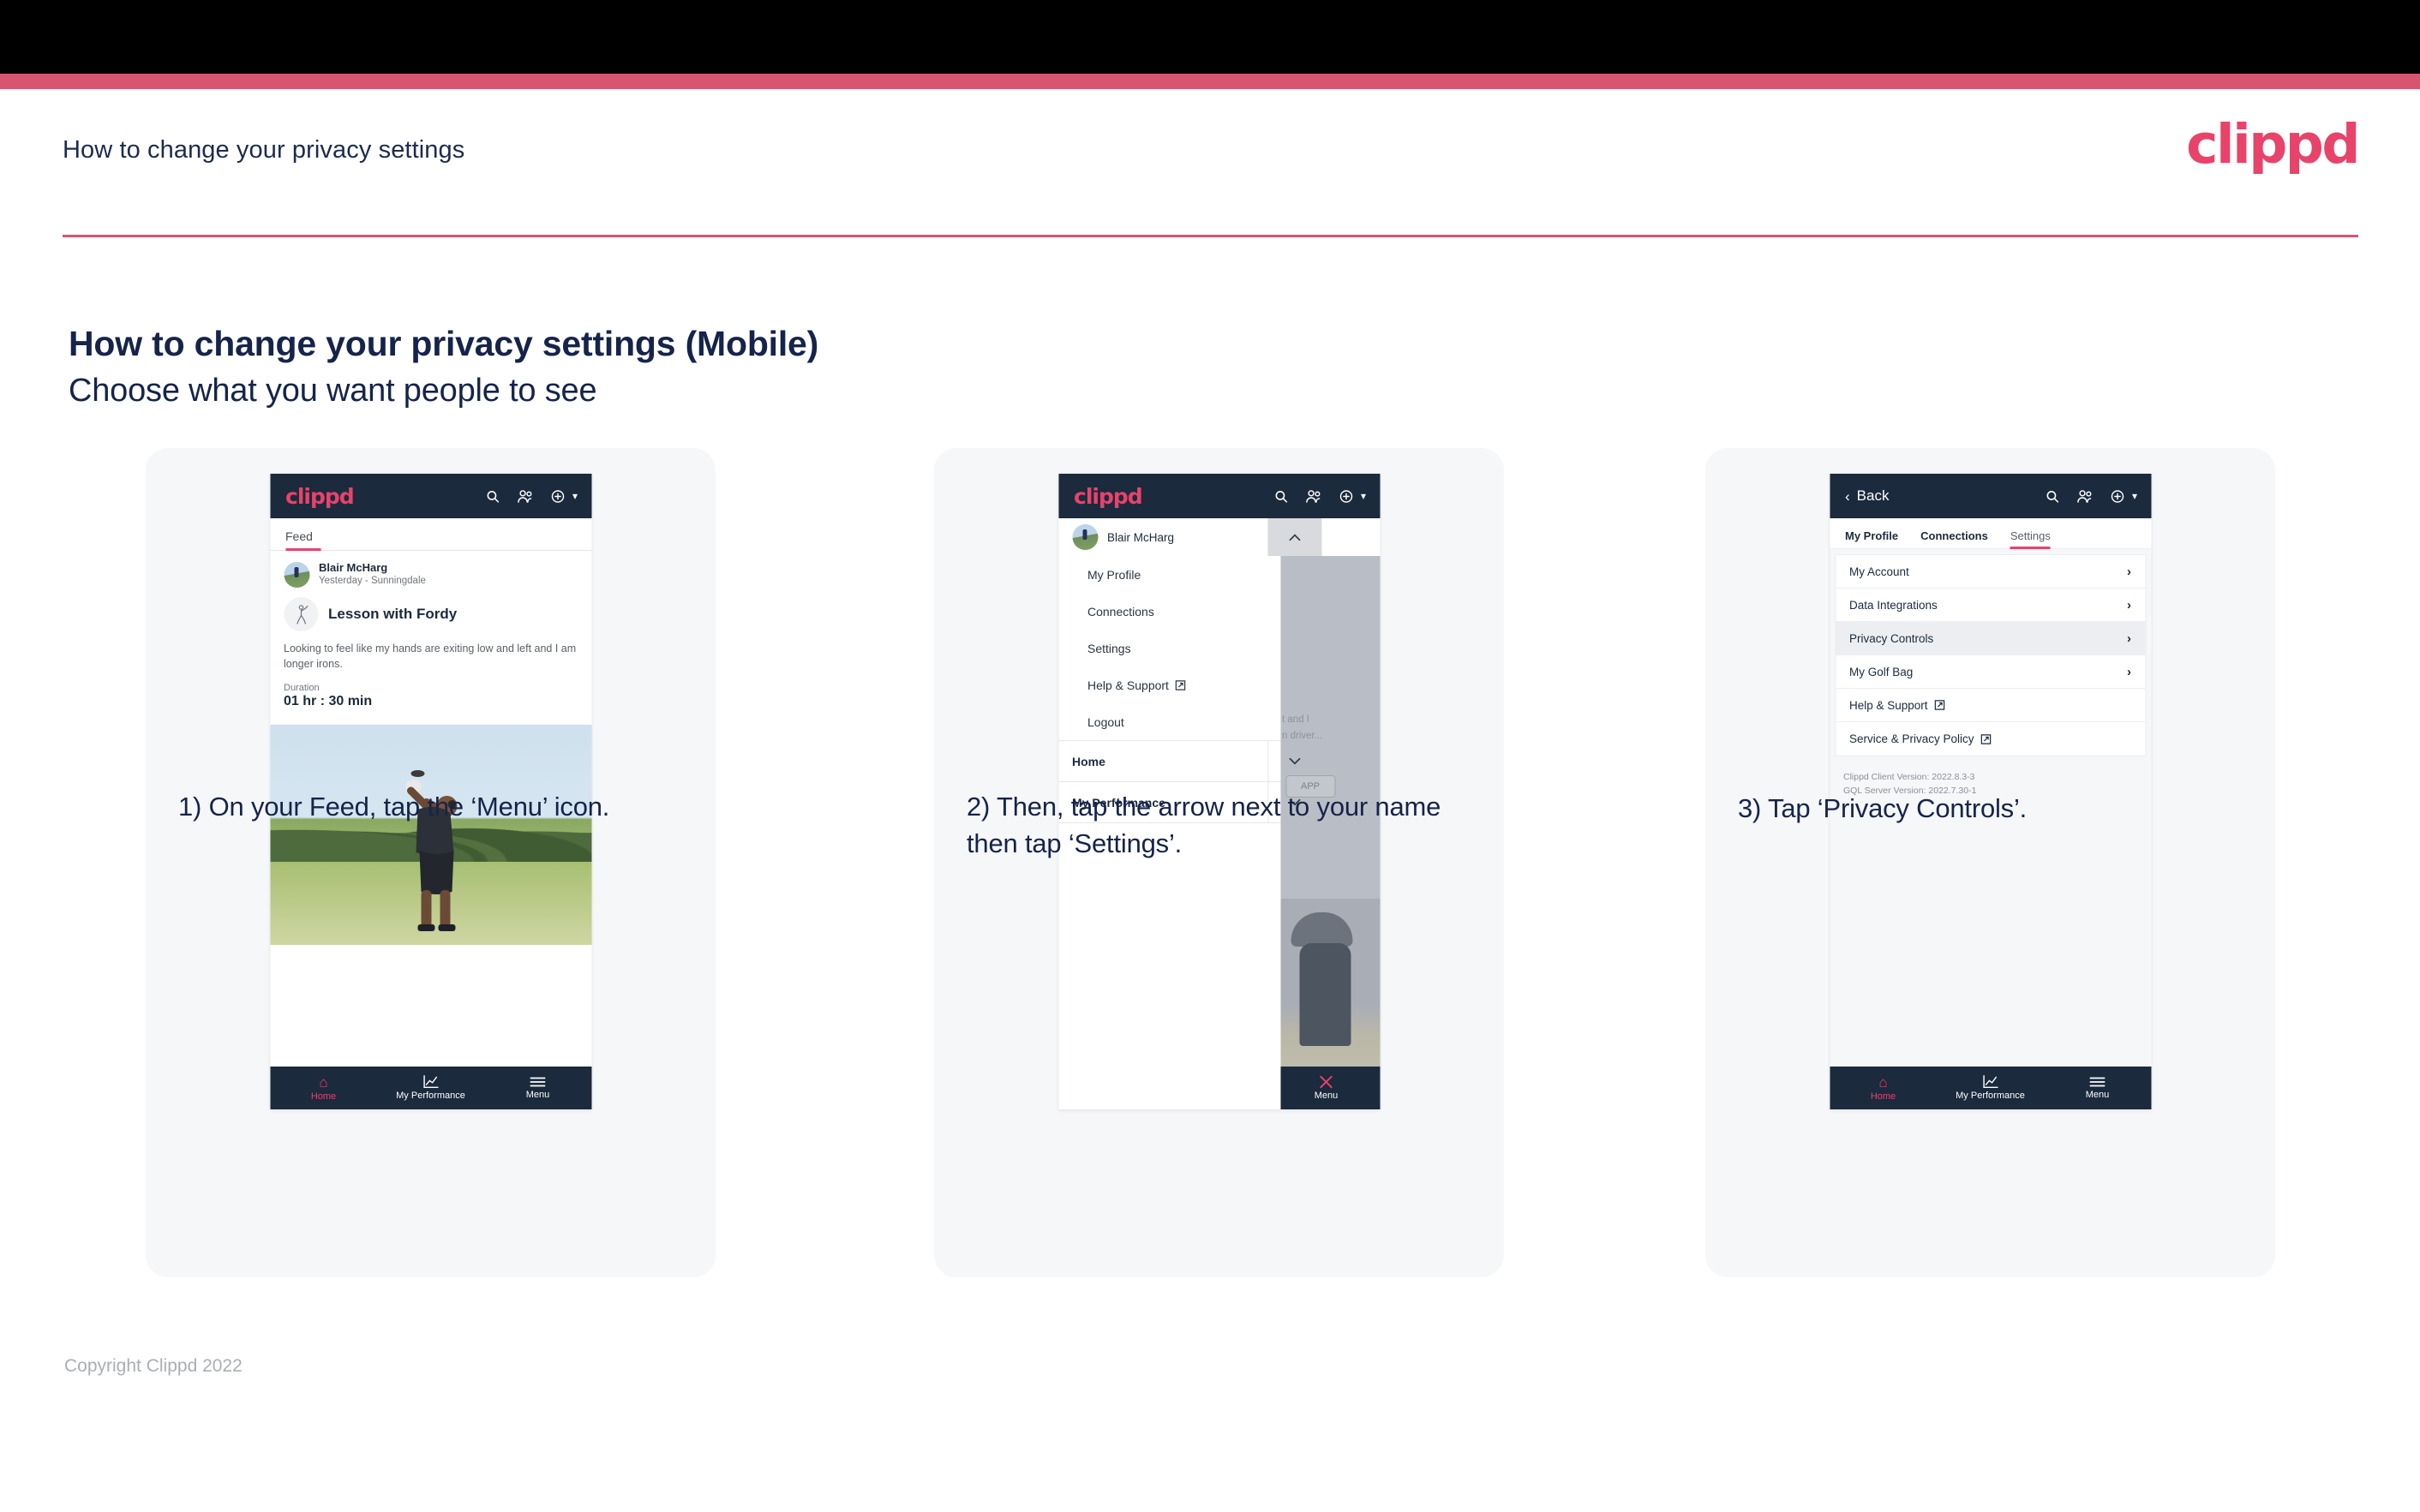 Image resolution: width=2420 pixels, height=1512 pixels. Describe the element at coordinates (1873, 496) in the screenshot. I see `back-button-label: Back` at that location.